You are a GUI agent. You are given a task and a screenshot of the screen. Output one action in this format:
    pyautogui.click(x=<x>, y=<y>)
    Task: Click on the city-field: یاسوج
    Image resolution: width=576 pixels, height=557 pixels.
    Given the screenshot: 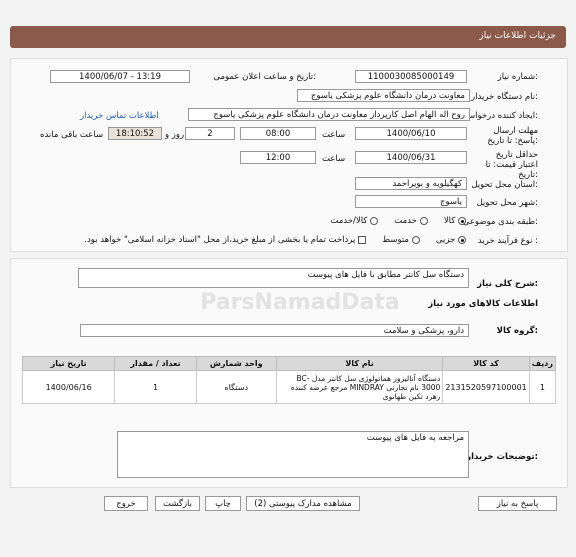 What is the action you would take?
    pyautogui.click(x=411, y=201)
    